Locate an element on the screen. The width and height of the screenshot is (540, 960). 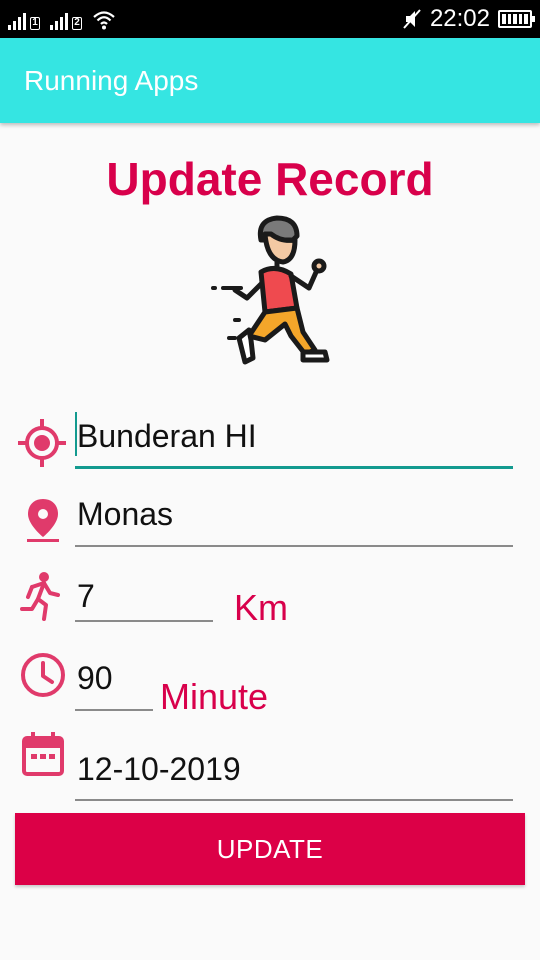
runner-illustration-icon is located at coordinates (270, 290).